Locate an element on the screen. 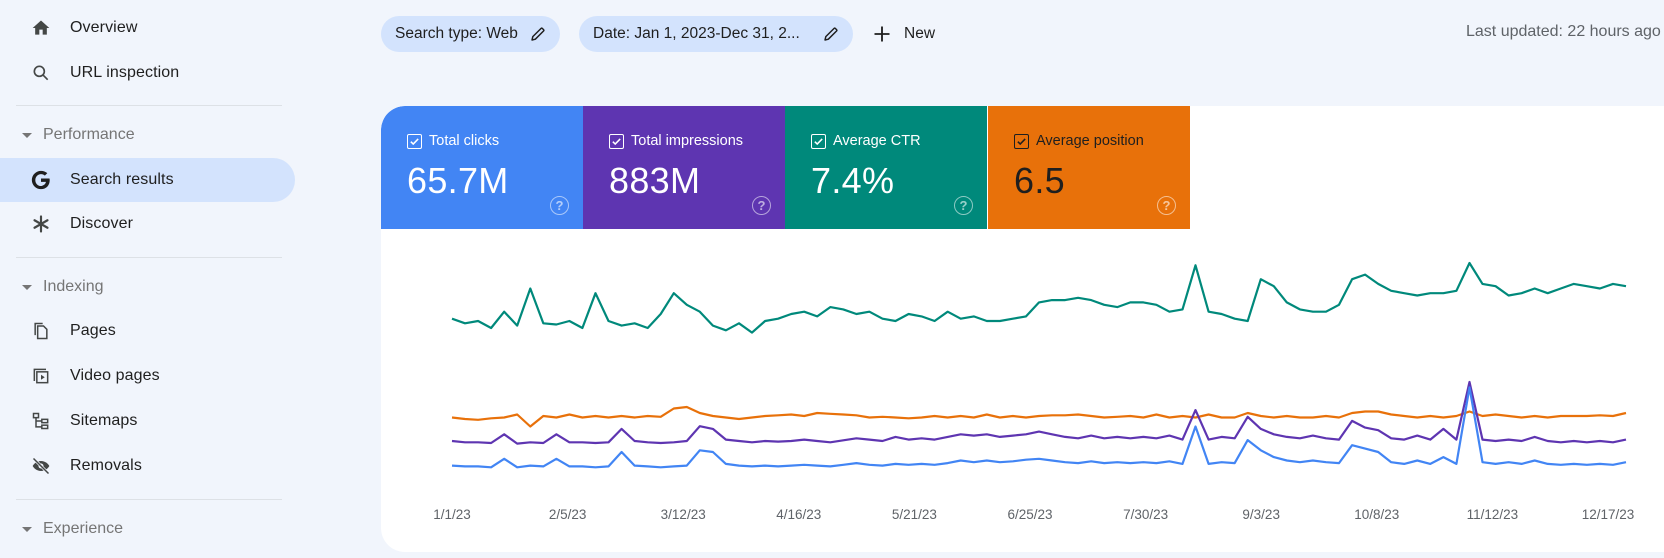 This screenshot has width=1664, height=558. metric-total-clicks: Total clicks 65.7M ? is located at coordinates (482, 167).